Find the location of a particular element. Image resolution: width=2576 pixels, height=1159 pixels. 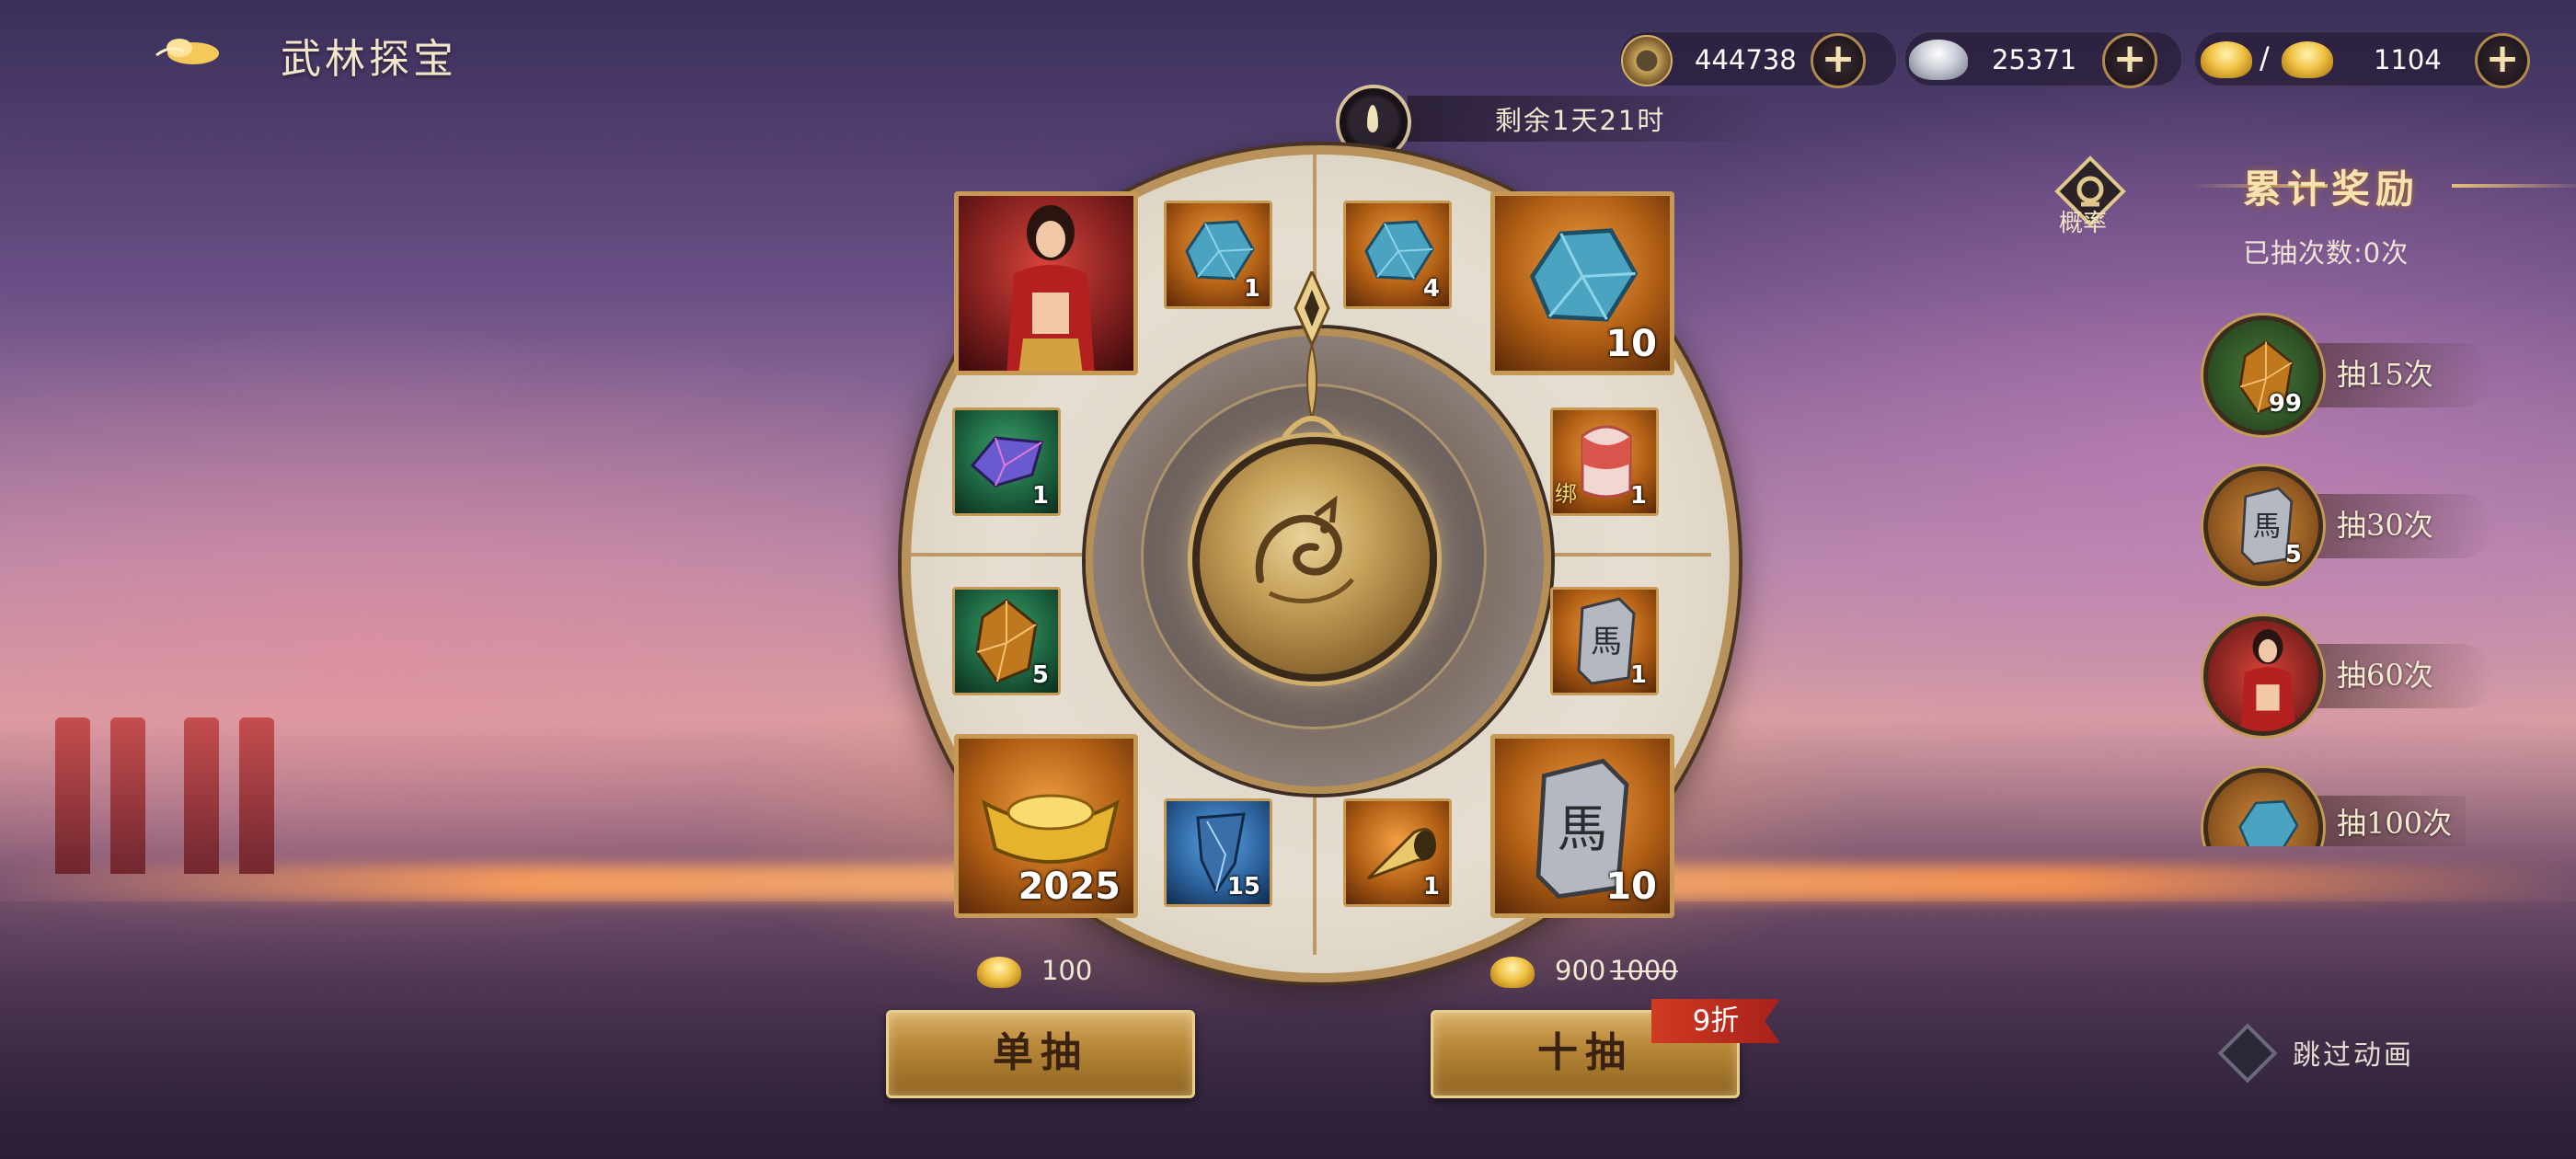

wheel-item-red-seal: 绑 1 is located at coordinates (1604, 461).